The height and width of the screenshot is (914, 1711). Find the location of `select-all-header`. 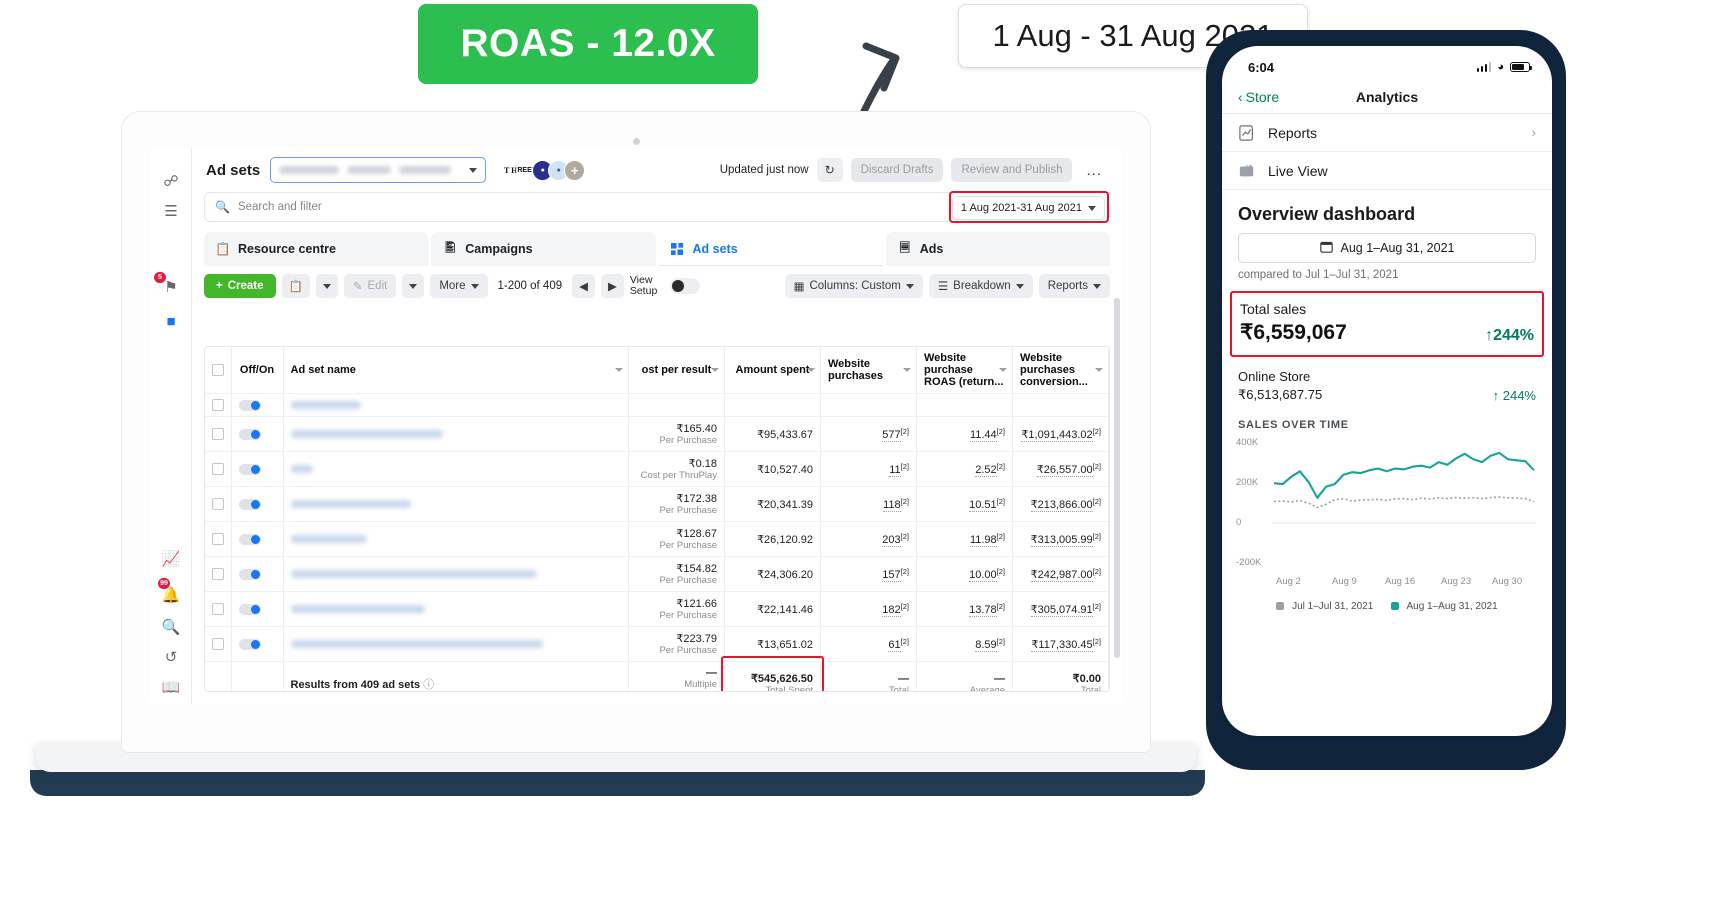

select-all-header is located at coordinates (218, 370).